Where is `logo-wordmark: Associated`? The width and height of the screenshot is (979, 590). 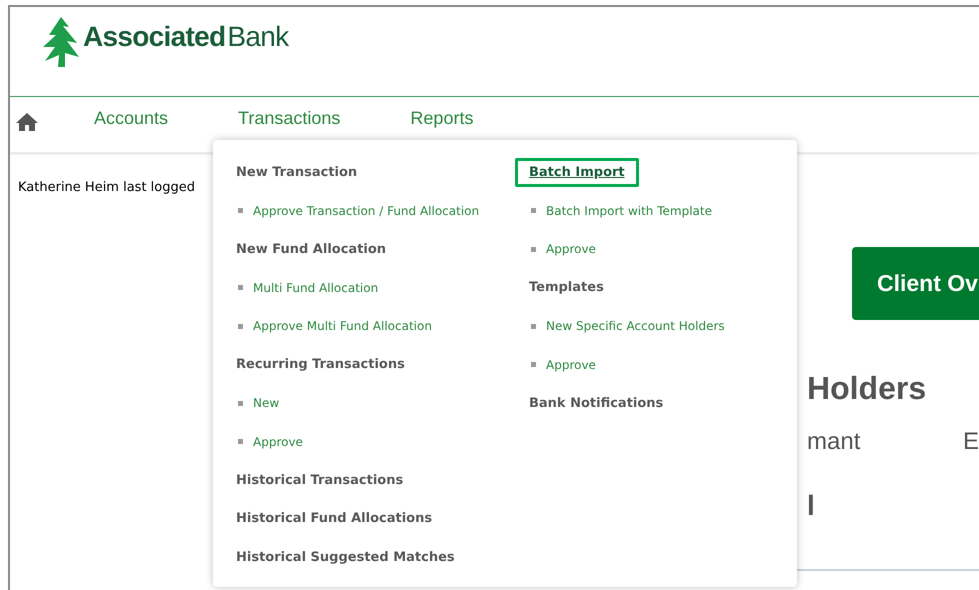 logo-wordmark: Associated is located at coordinates (154, 37).